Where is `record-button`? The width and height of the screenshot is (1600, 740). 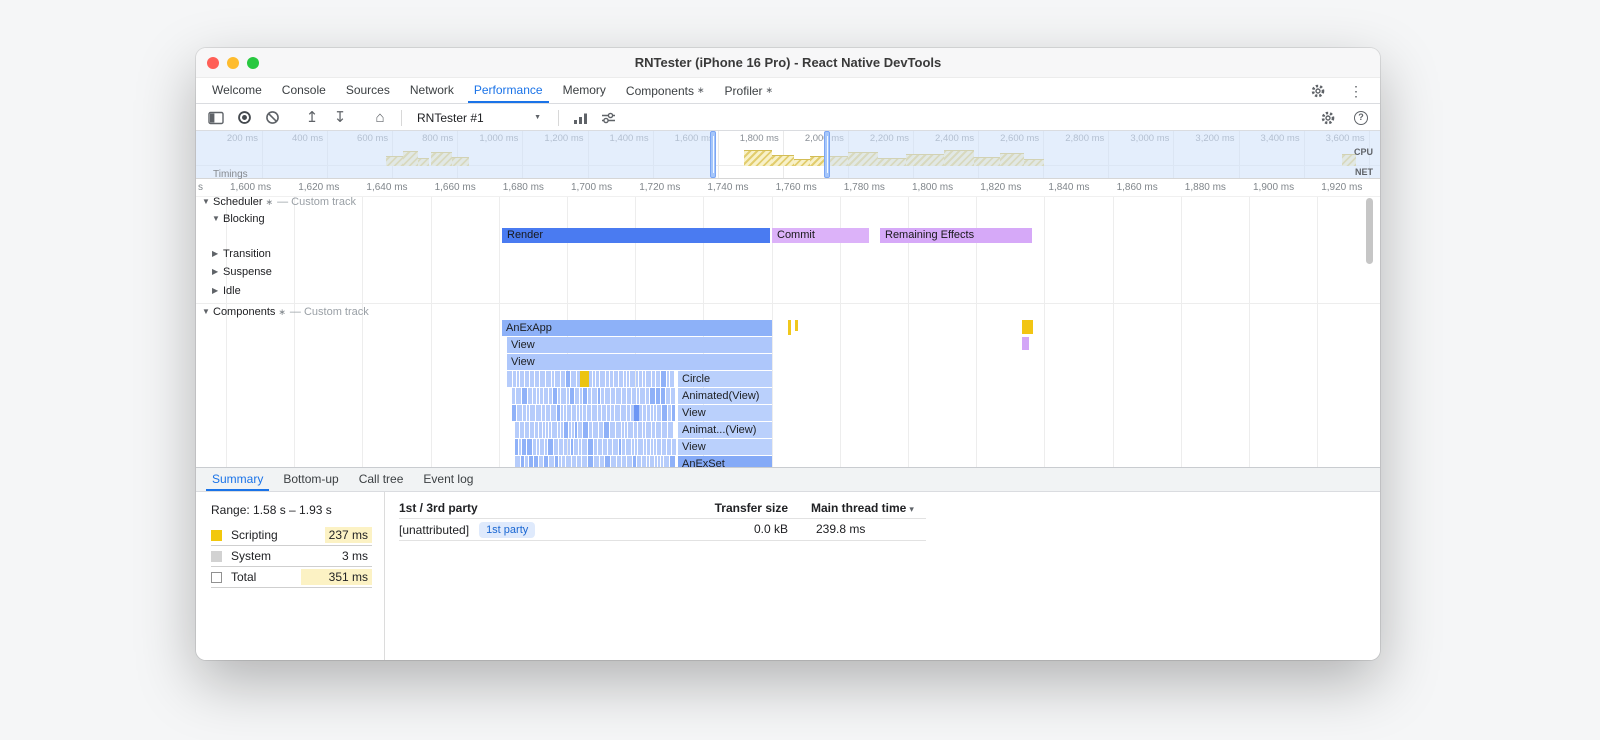 record-button is located at coordinates (244, 118).